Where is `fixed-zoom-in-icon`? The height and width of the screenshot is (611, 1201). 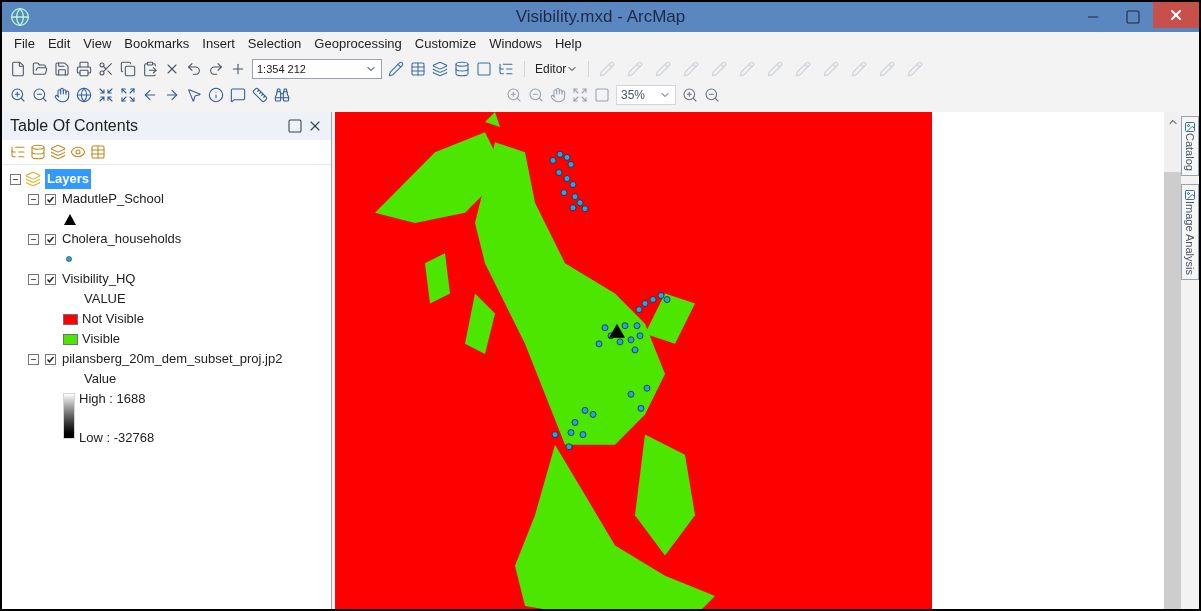 fixed-zoom-in-icon is located at coordinates (106, 95).